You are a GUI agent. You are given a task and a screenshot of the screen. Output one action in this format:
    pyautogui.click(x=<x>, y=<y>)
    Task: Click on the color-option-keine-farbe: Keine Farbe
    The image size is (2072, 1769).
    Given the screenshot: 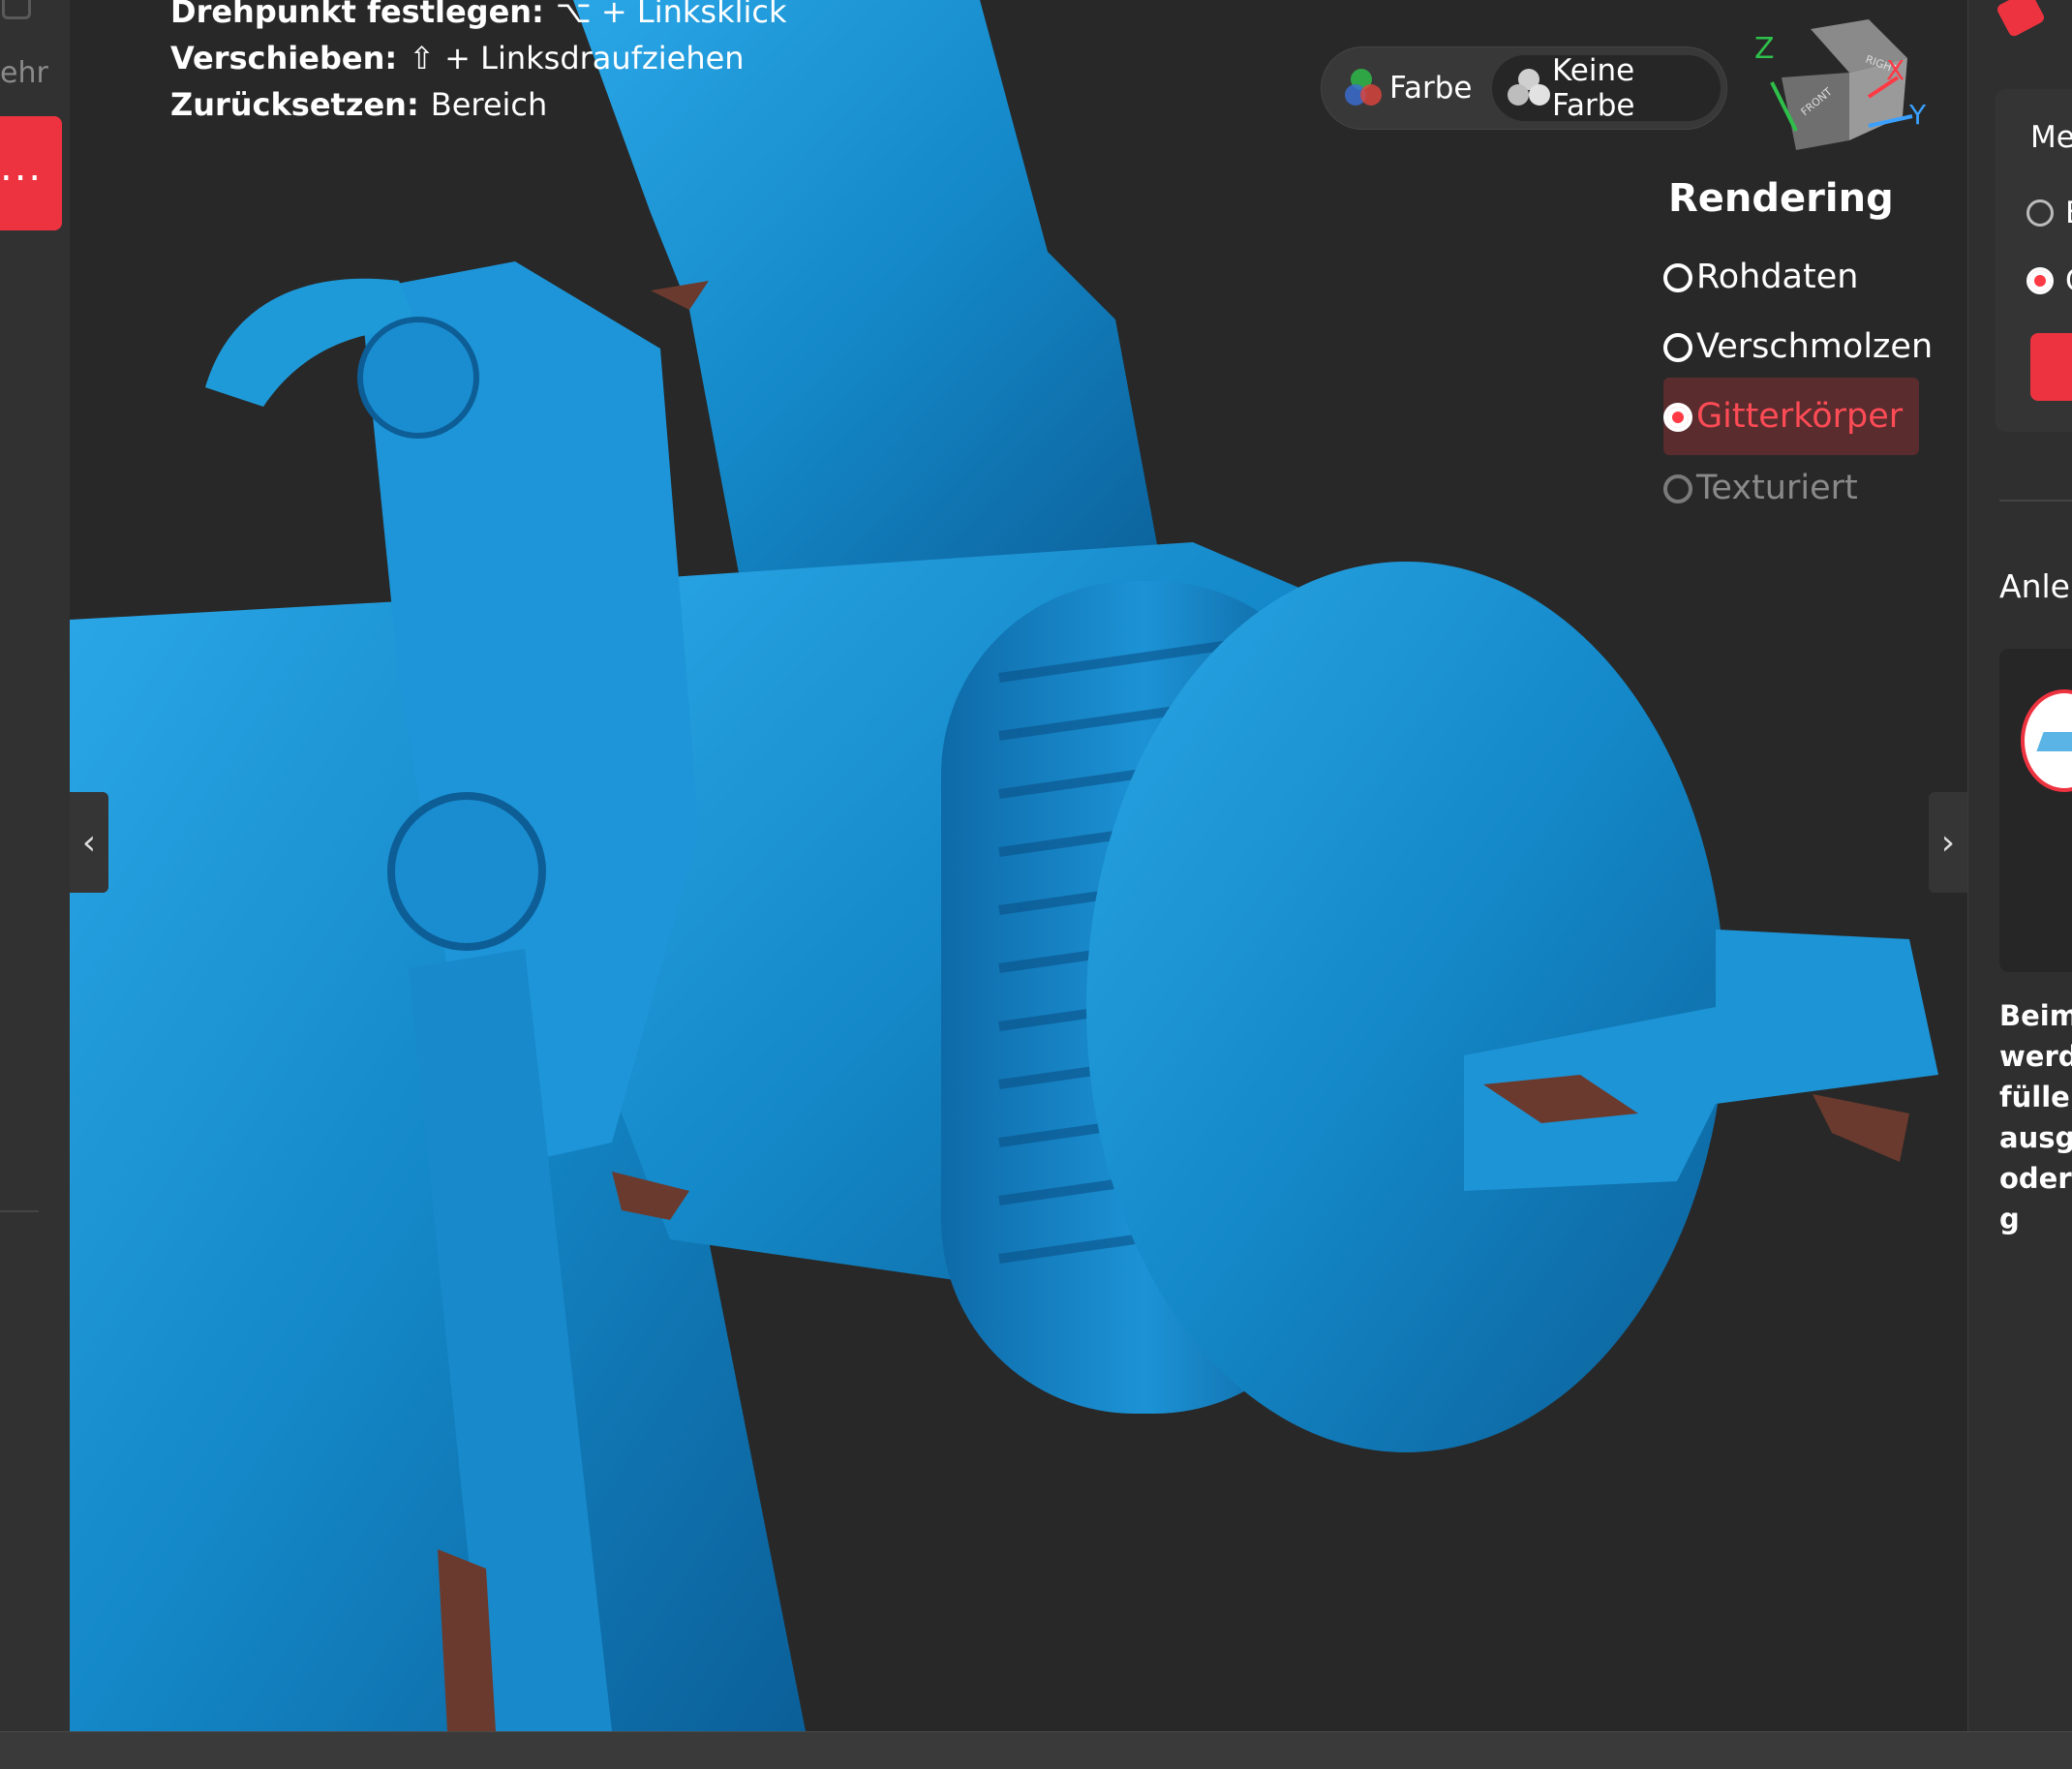 What is the action you would take?
    pyautogui.click(x=1606, y=88)
    